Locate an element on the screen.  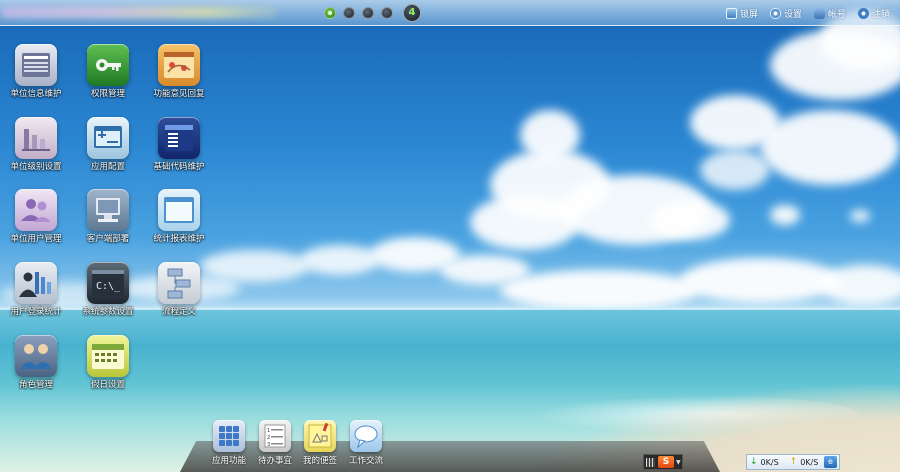
logout-icon is located at coordinates (863, 13).